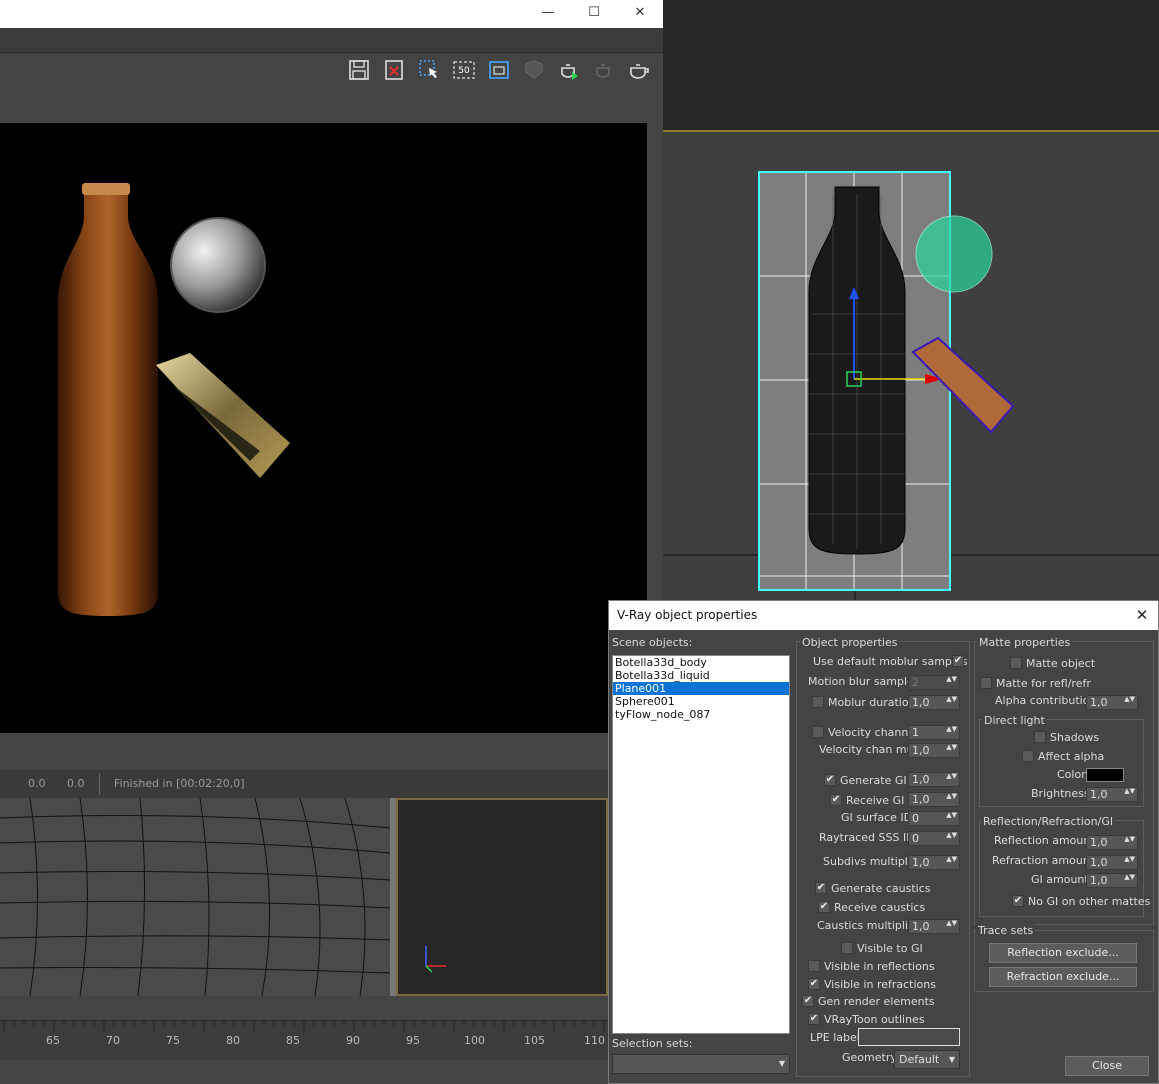 Image resolution: width=1159 pixels, height=1084 pixels. What do you see at coordinates (1016, 663) in the screenshot?
I see `matte-object-checkbox` at bounding box center [1016, 663].